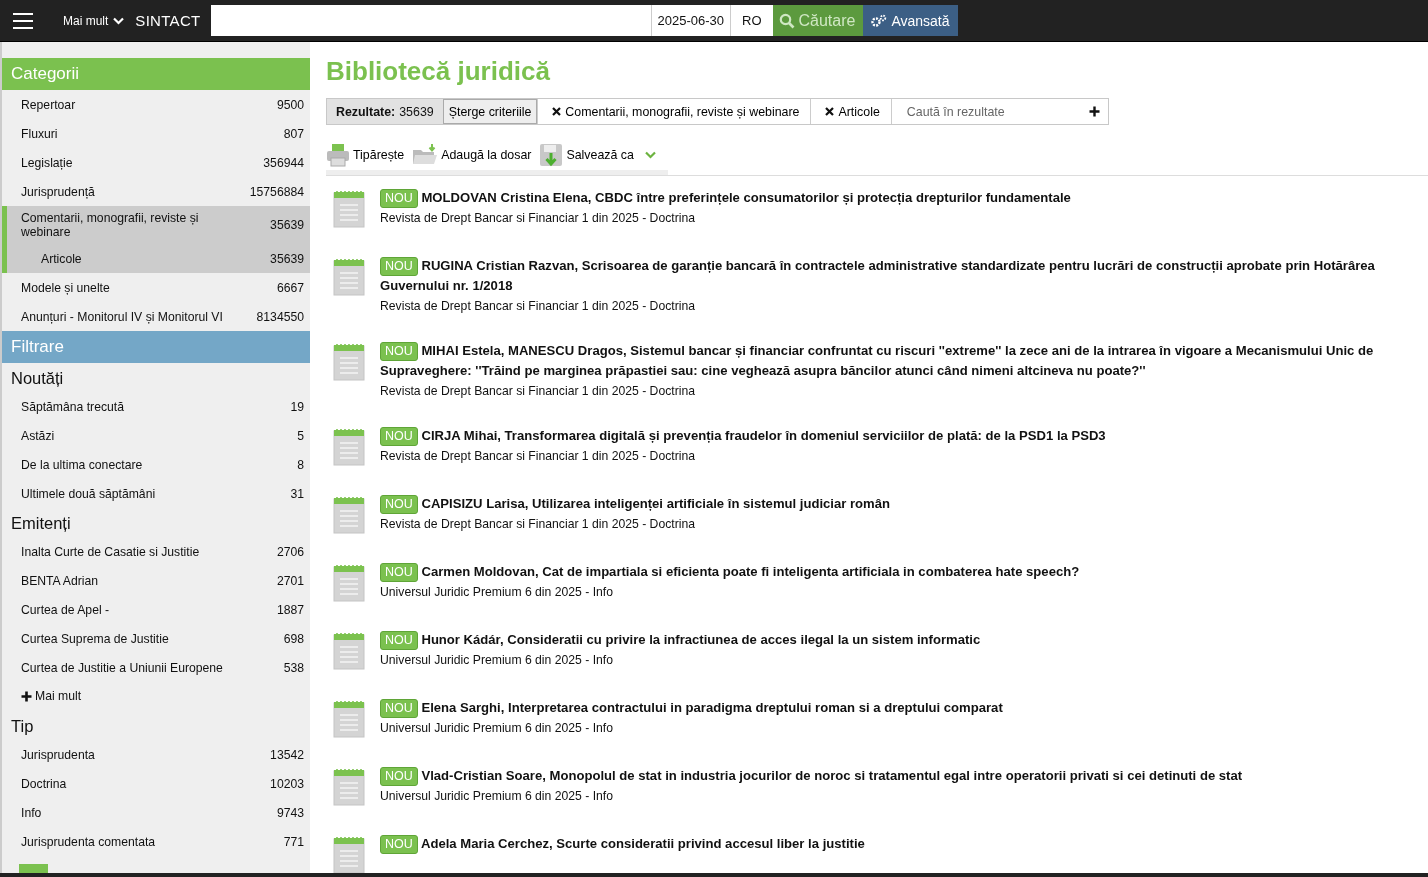 This screenshot has height=877, width=1428. What do you see at coordinates (94, 20) in the screenshot?
I see `more-menu: Mai mult` at bounding box center [94, 20].